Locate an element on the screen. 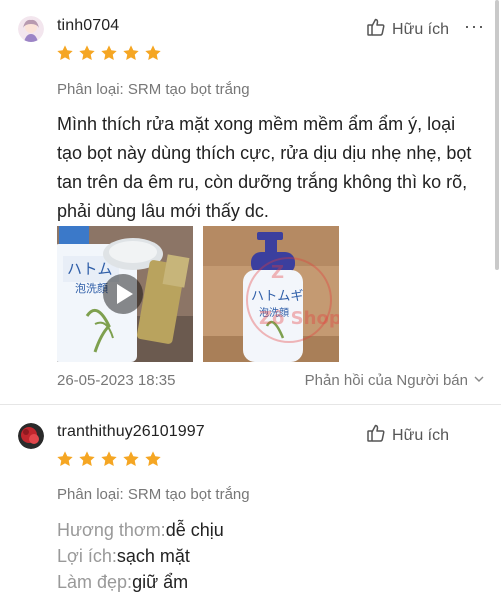  attribute-label: Hương thơm: is located at coordinates (111, 530).